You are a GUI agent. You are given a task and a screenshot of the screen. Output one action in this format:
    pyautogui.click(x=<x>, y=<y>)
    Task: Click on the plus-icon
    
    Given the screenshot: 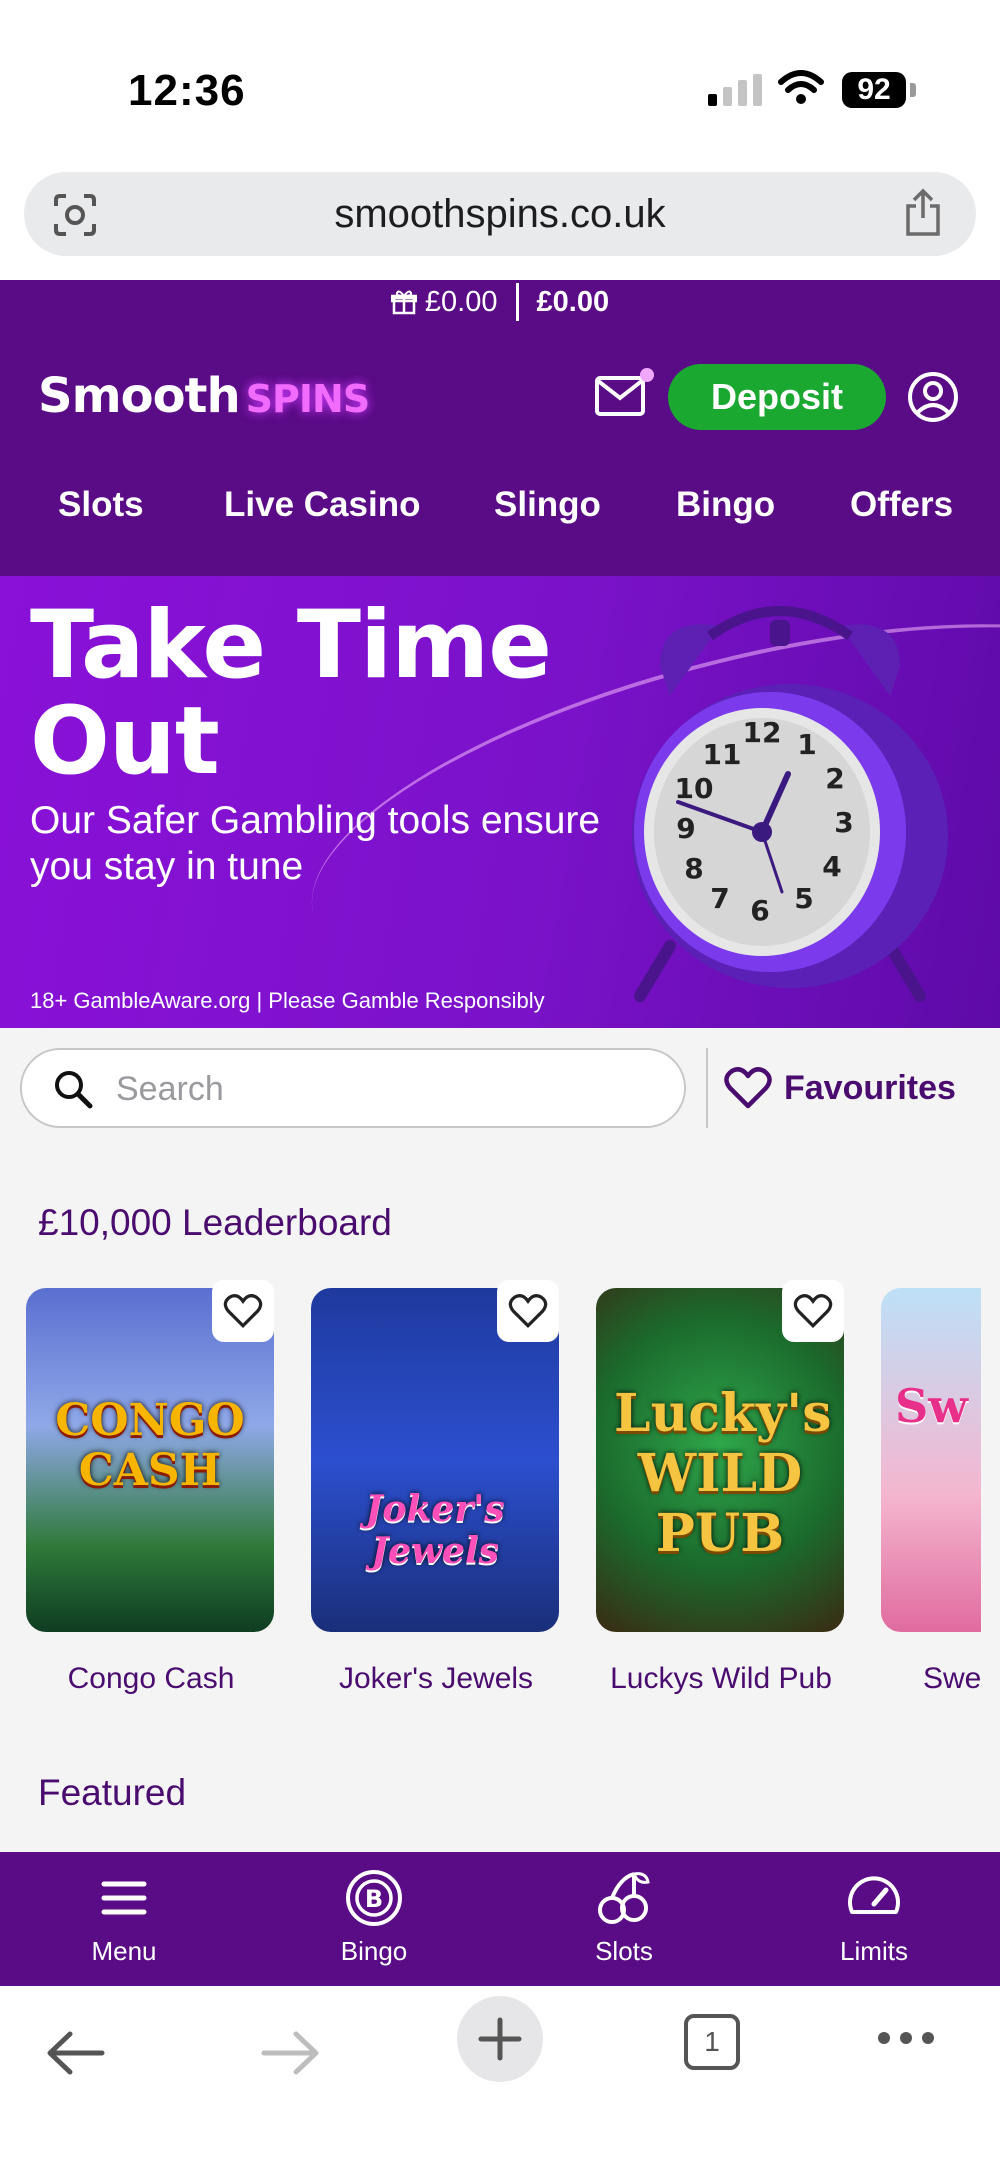 What is the action you would take?
    pyautogui.click(x=500, y=2039)
    